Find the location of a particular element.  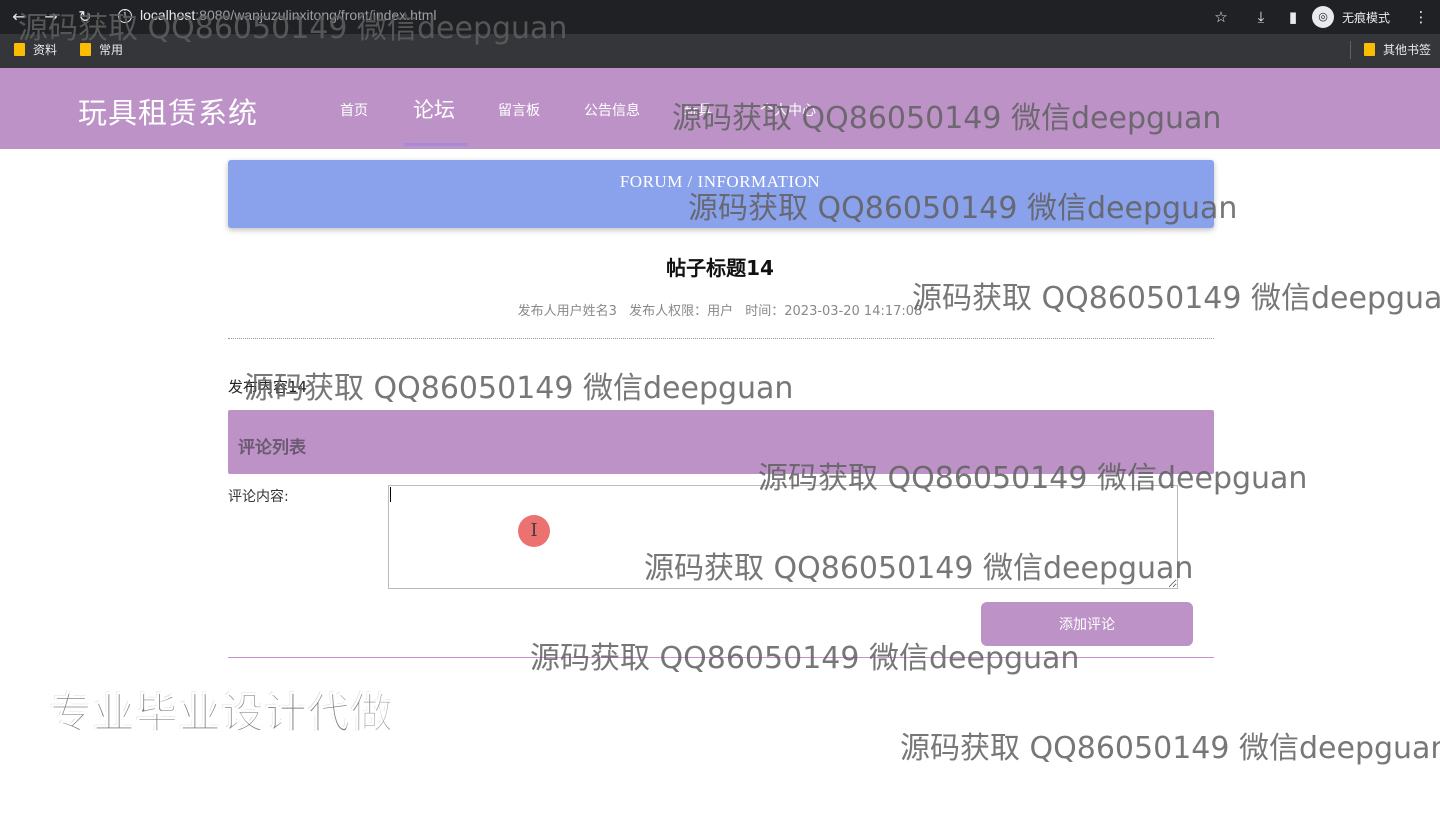

post-time: 时间：2023-03-20 14:17:08 is located at coordinates (834, 311).